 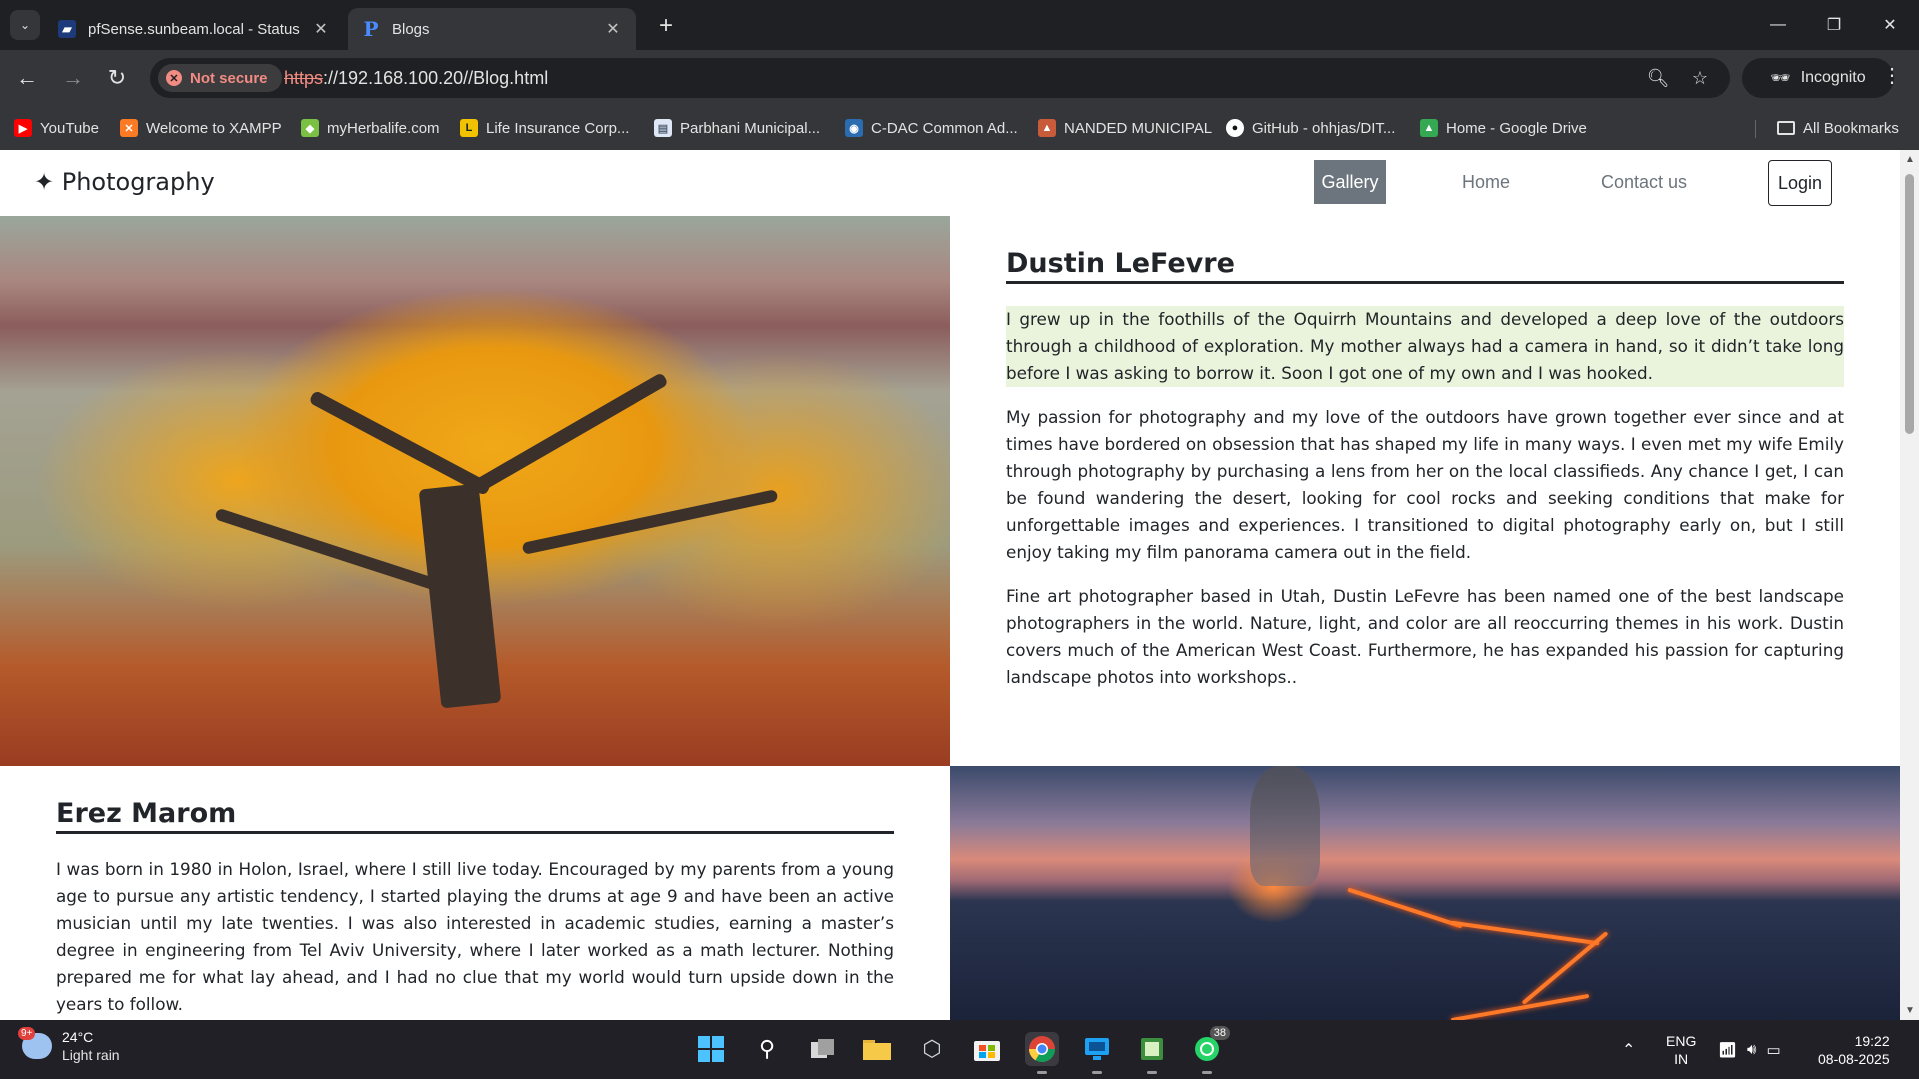 What do you see at coordinates (666, 26) in the screenshot?
I see `new-tab-button: +` at bounding box center [666, 26].